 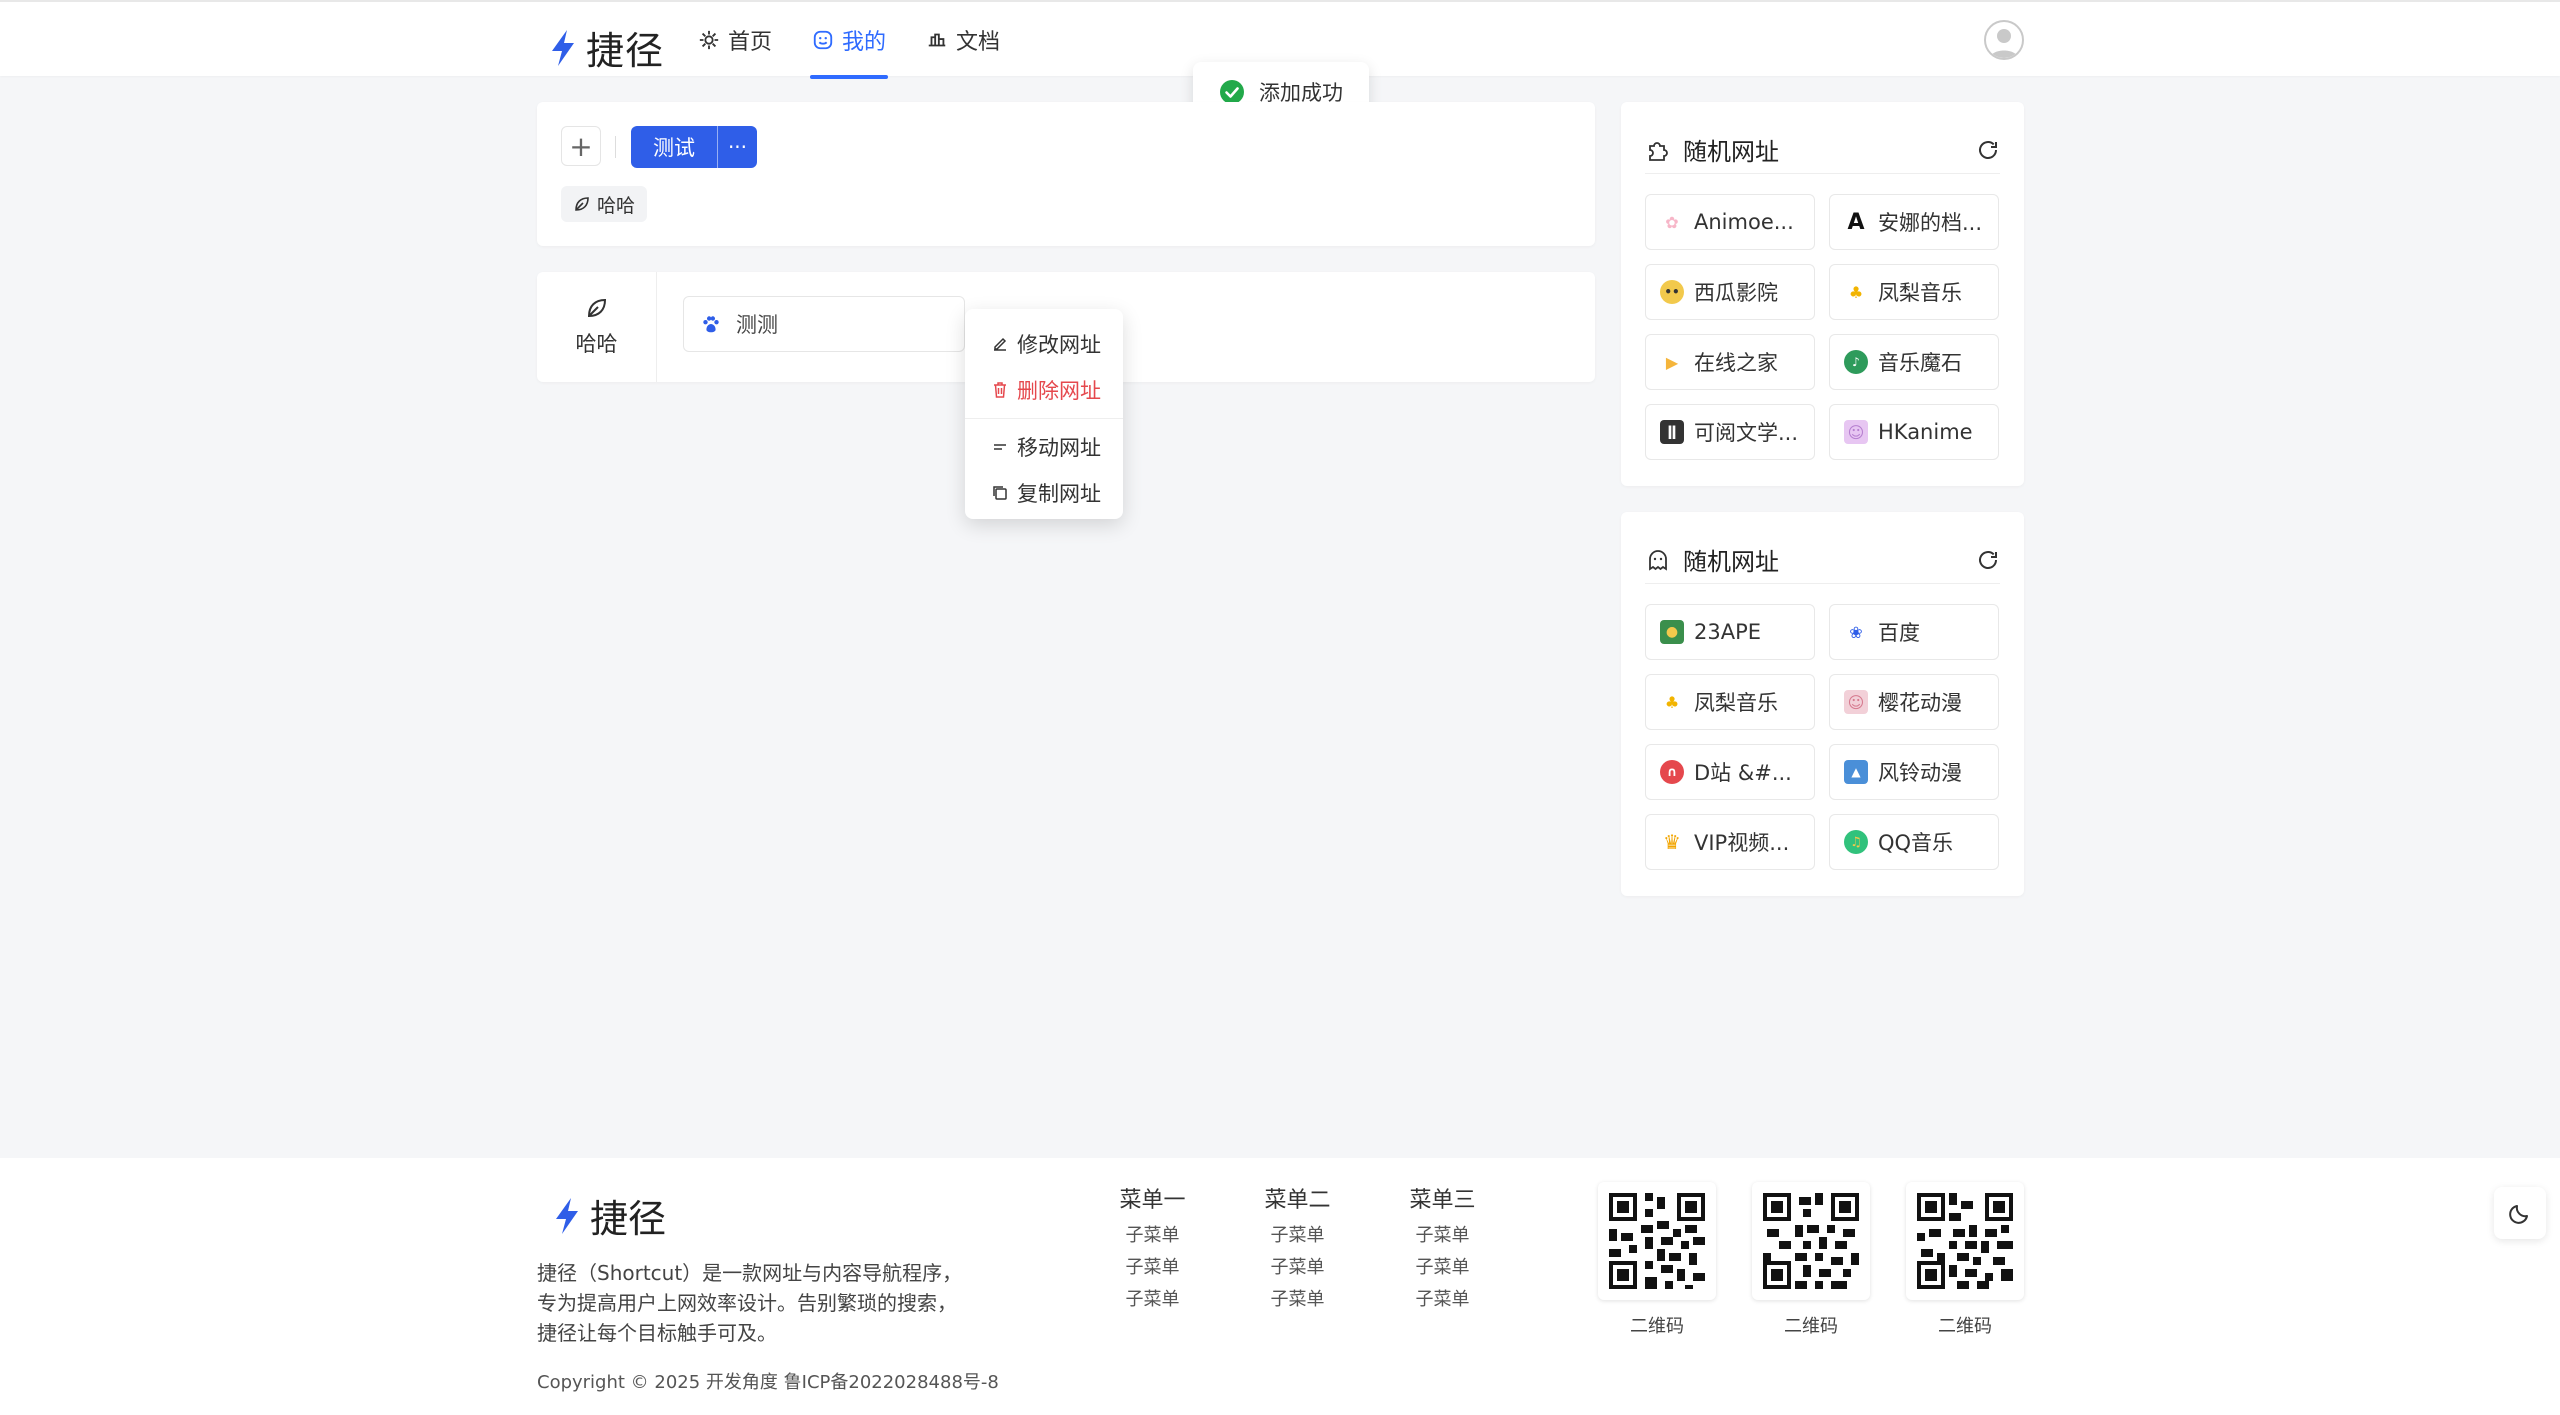 I want to click on nav-docs: 文档, so click(x=963, y=40).